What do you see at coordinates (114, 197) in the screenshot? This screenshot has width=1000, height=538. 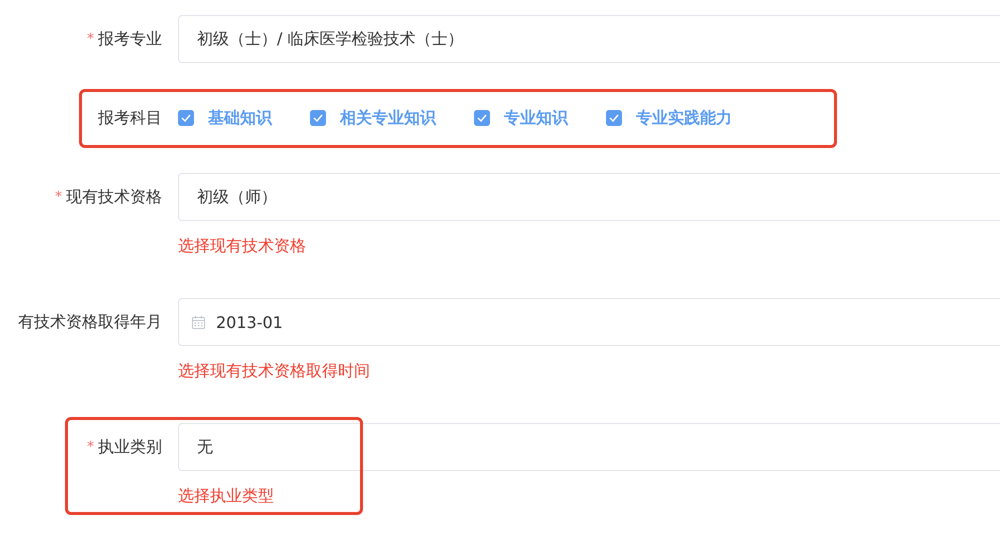 I see `field-label: 现有技术资格` at bounding box center [114, 197].